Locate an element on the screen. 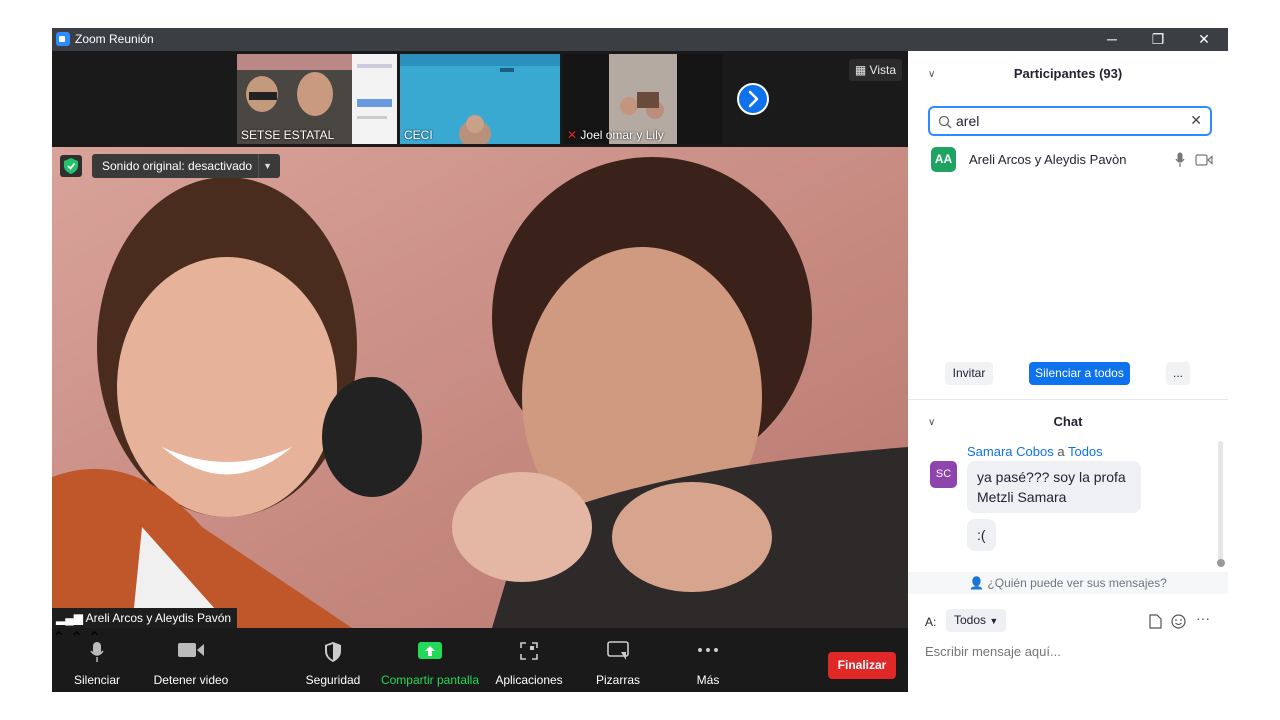 This screenshot has height=720, width=1280. file-icon is located at coordinates (1155, 621).